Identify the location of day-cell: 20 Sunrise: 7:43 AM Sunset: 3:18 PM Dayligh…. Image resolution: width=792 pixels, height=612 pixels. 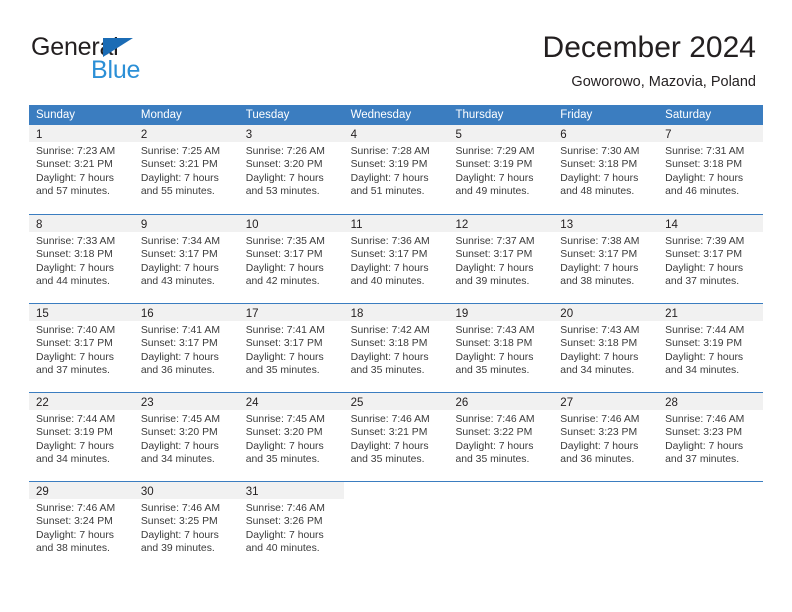
(606, 348).